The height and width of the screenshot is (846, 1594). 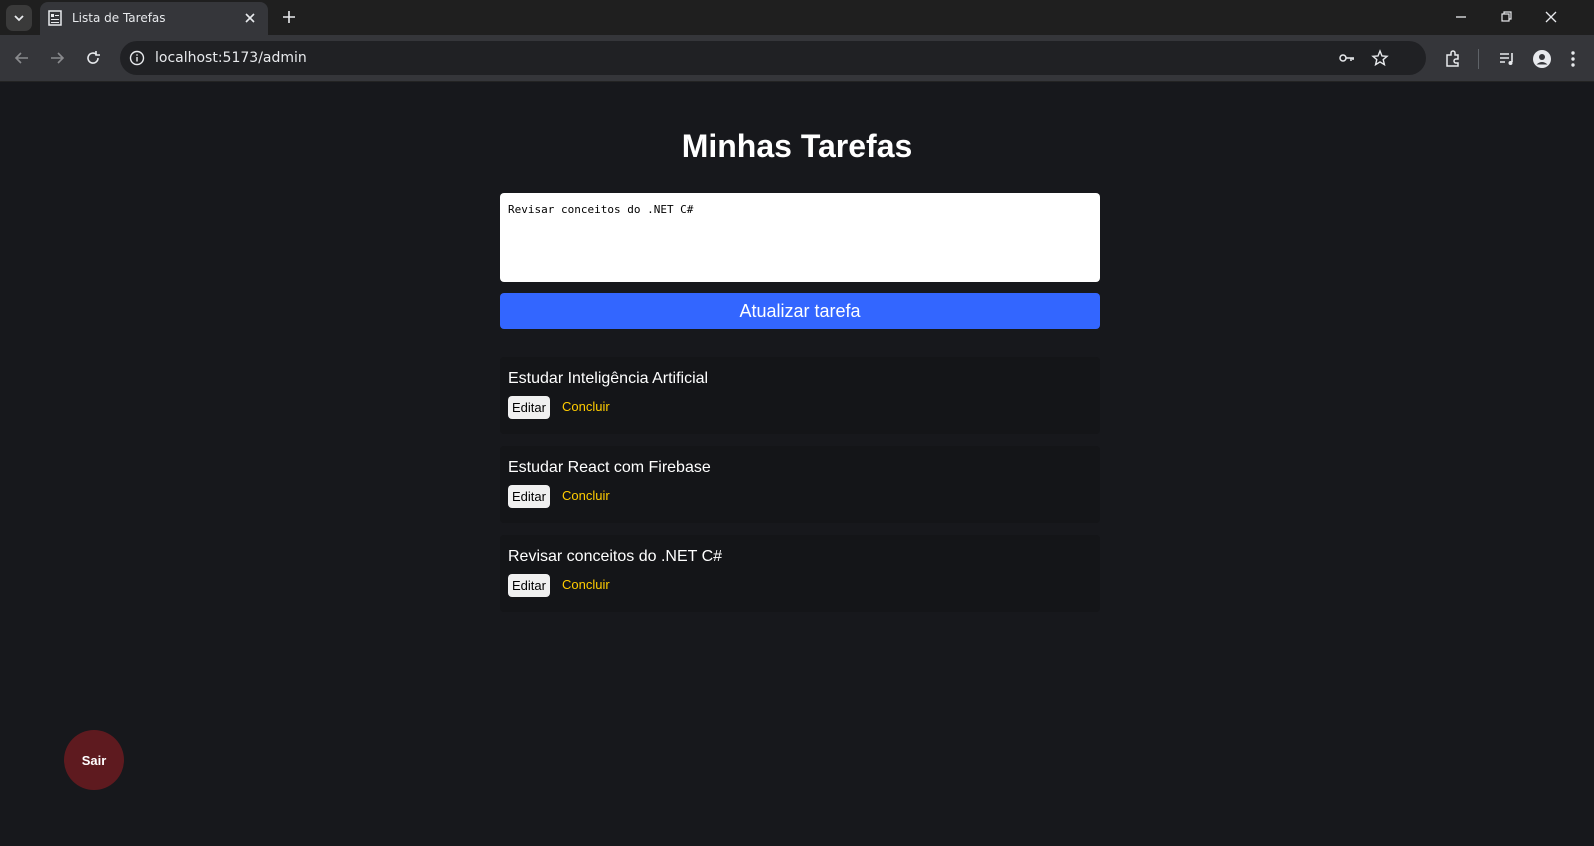 I want to click on task-input, so click(x=800, y=237).